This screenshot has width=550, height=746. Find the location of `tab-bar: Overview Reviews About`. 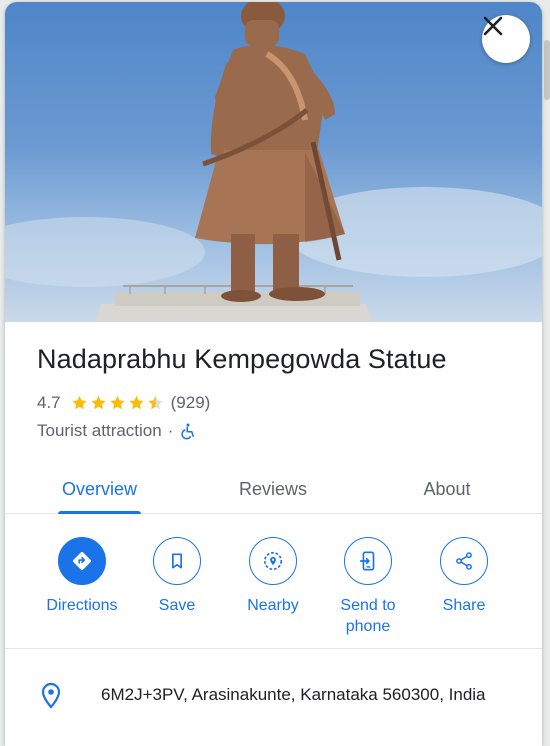

tab-bar: Overview Reviews About is located at coordinates (273, 489).